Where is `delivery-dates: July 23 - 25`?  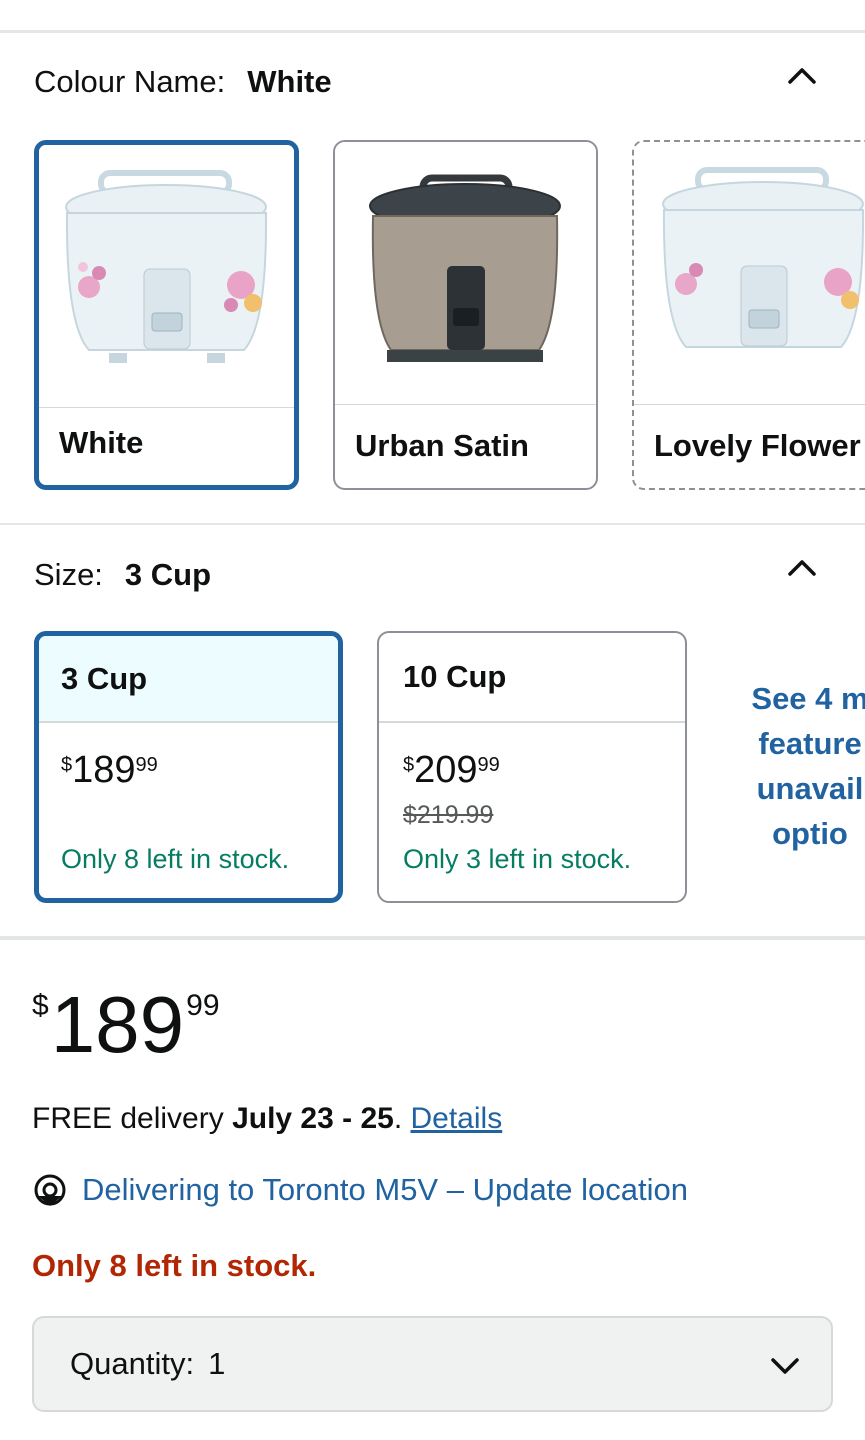
delivery-dates: July 23 - 25 is located at coordinates (313, 1118).